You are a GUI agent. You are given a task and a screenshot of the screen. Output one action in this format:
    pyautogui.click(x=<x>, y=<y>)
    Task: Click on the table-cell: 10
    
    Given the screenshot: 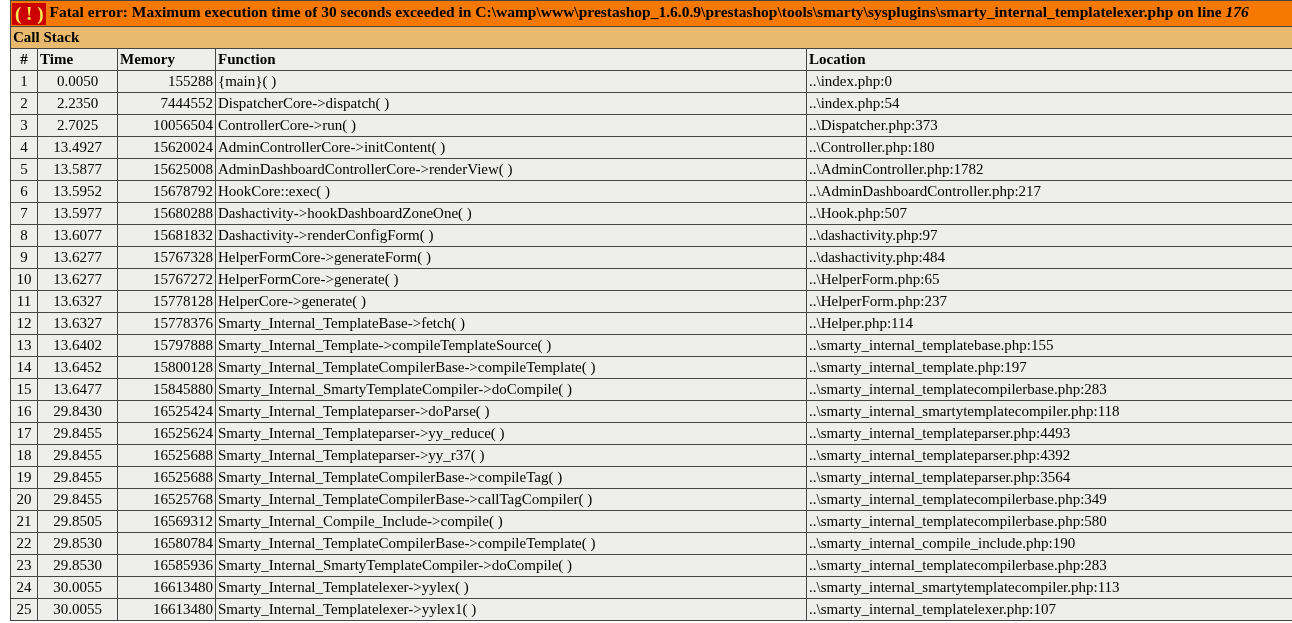 What is the action you would take?
    pyautogui.click(x=24, y=279)
    